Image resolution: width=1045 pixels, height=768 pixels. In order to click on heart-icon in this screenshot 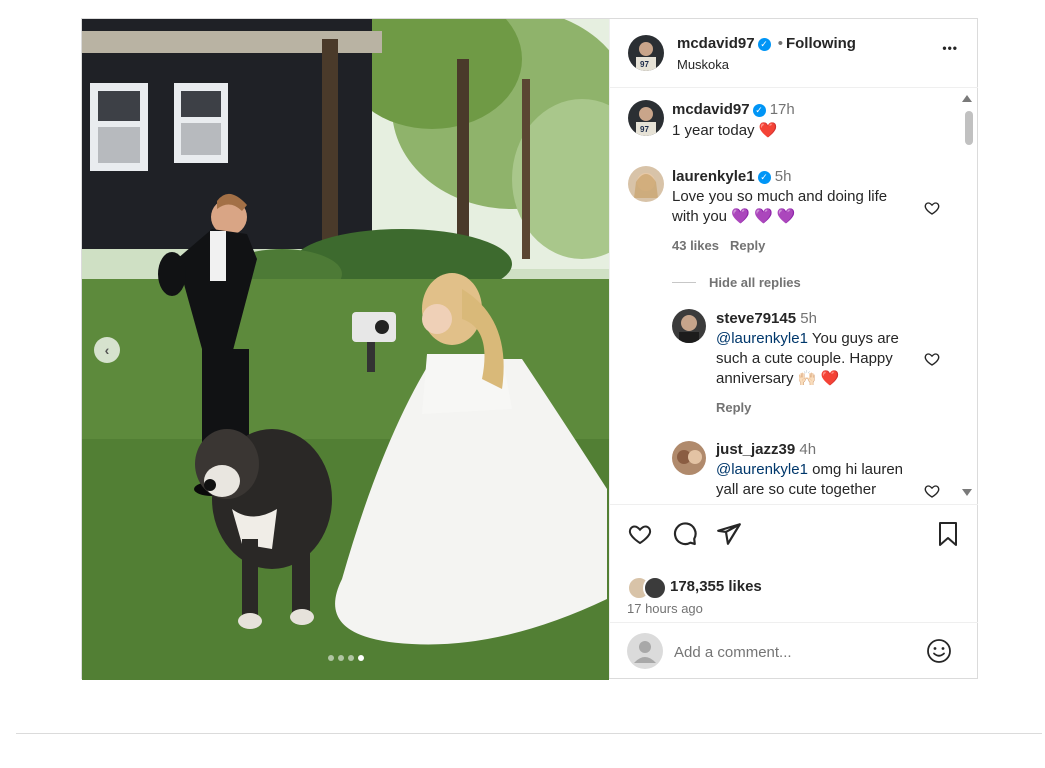, I will do `click(640, 534)`.